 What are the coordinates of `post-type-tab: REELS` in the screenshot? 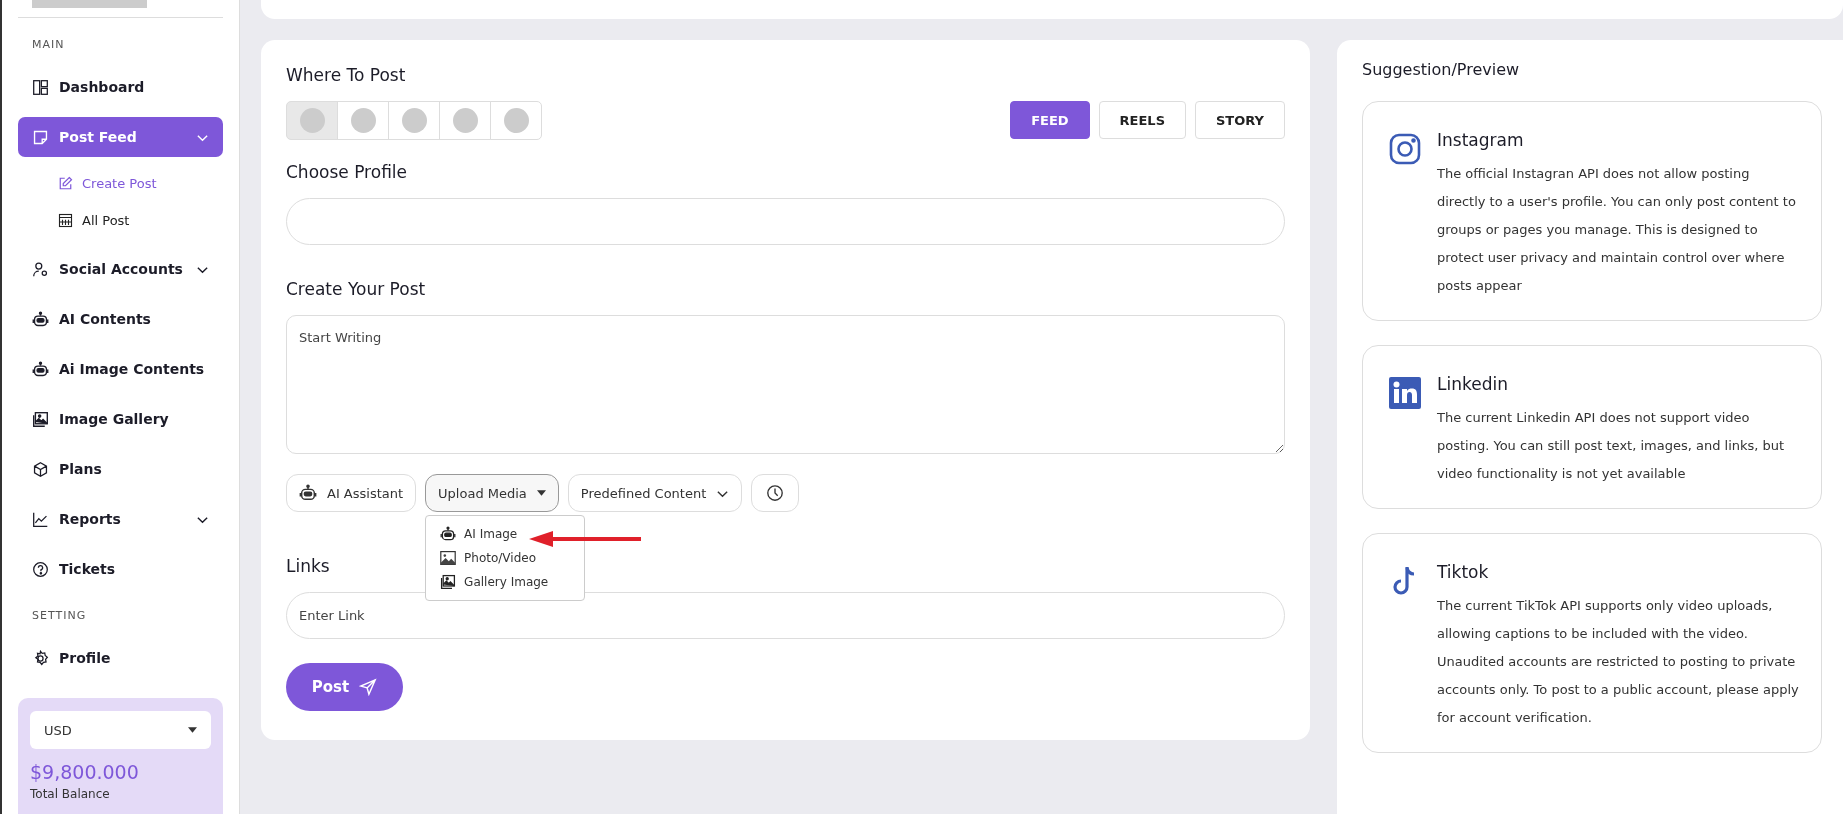 It's located at (1142, 120).